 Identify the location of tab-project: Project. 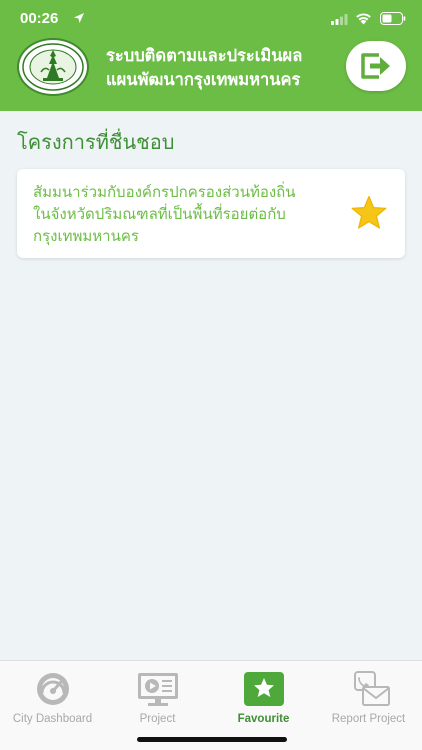
(157, 697).